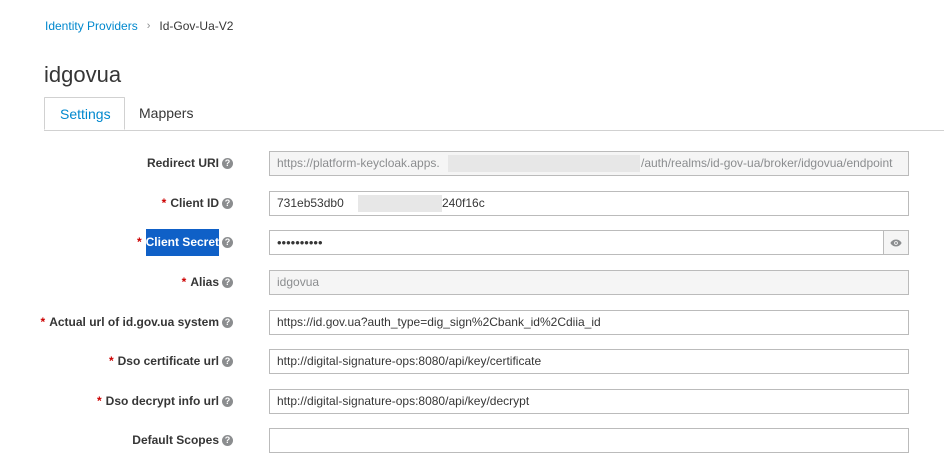  I want to click on default-scopes-label: Default Scopes ?, so click(182, 440).